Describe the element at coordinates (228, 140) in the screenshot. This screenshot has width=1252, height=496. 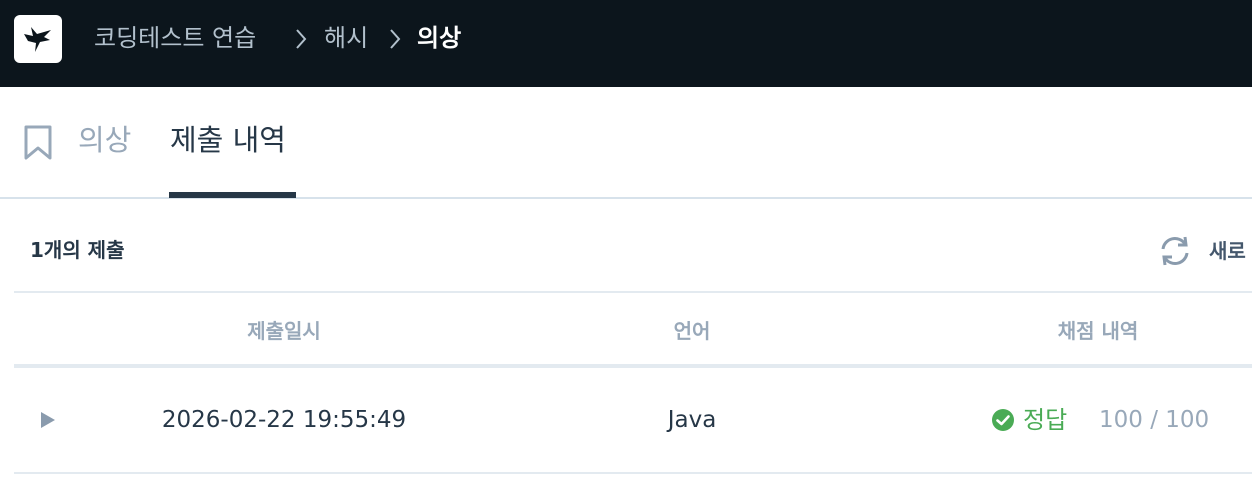
I see `tab-submissions: 제출 내역` at that location.